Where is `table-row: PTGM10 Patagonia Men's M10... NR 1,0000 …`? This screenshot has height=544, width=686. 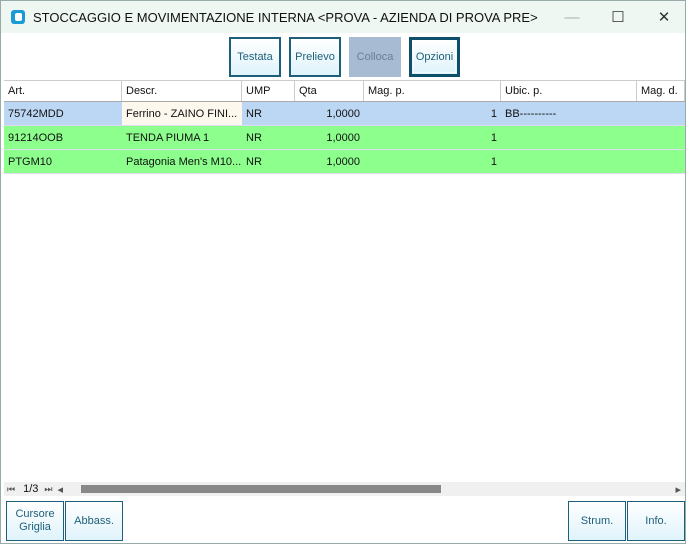 table-row: PTGM10 Patagonia Men's M10... NR 1,0000 … is located at coordinates (344, 162).